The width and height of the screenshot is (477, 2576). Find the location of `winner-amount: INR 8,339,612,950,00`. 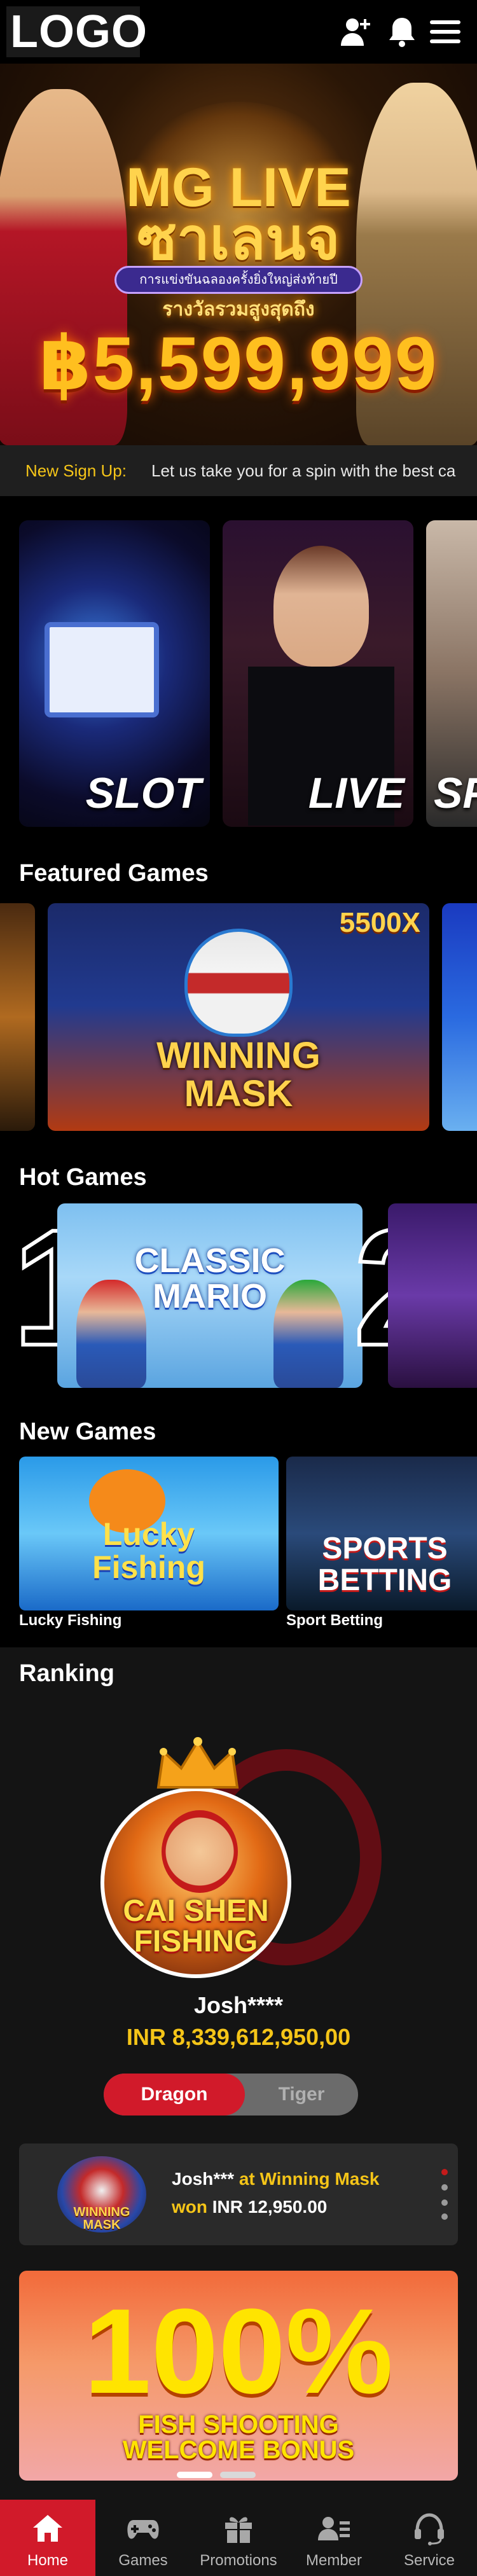

winner-amount: INR 8,339,612,950,00 is located at coordinates (238, 2037).